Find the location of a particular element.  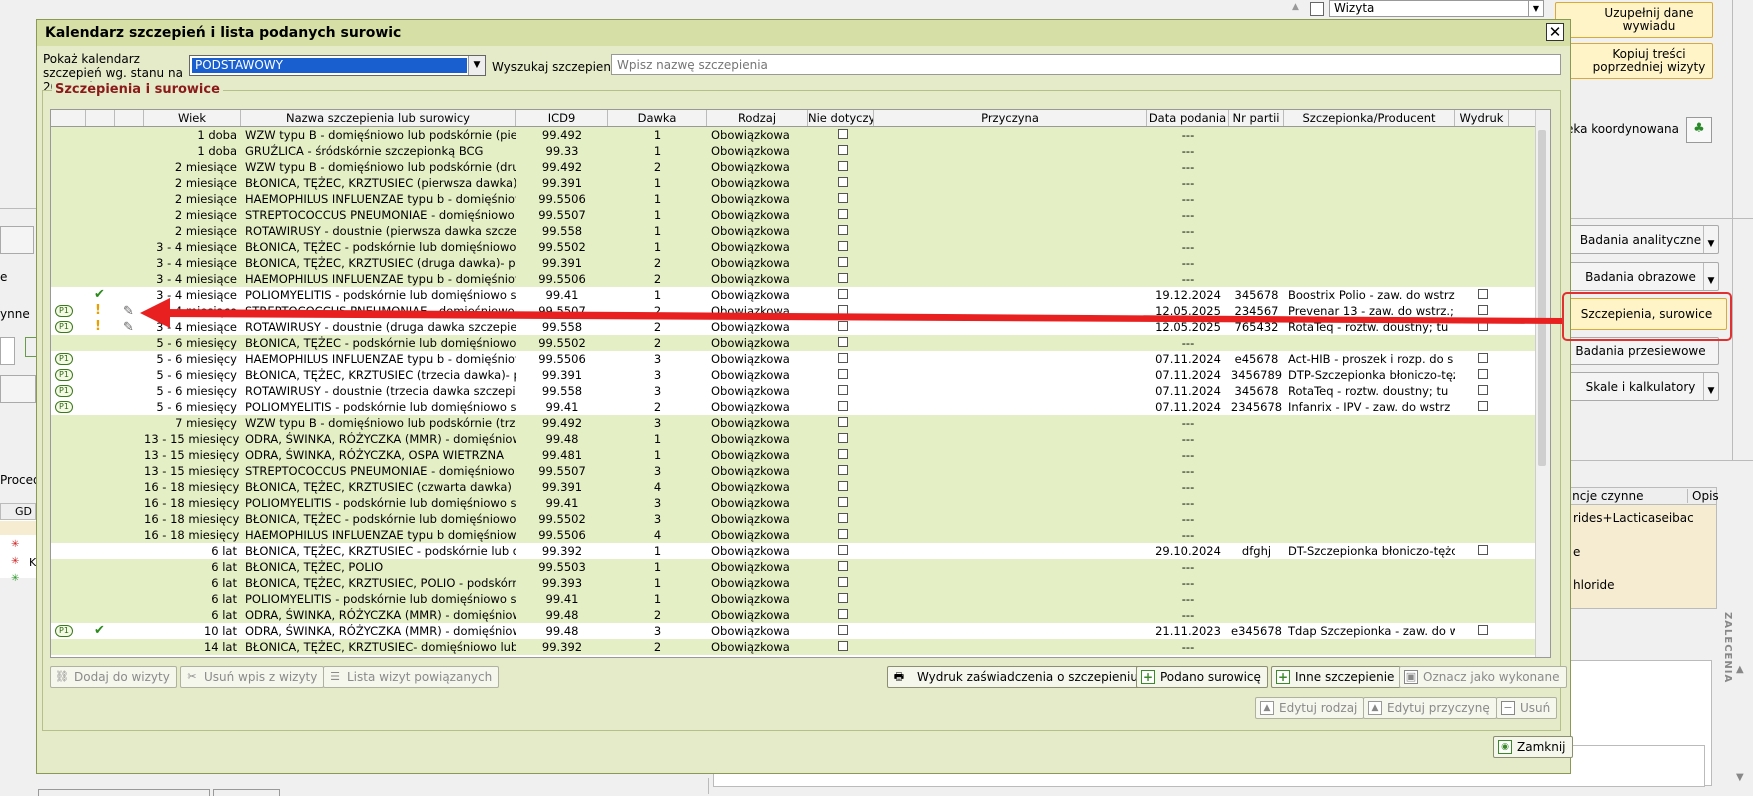

arrow-shaft is located at coordinates (862, 316).